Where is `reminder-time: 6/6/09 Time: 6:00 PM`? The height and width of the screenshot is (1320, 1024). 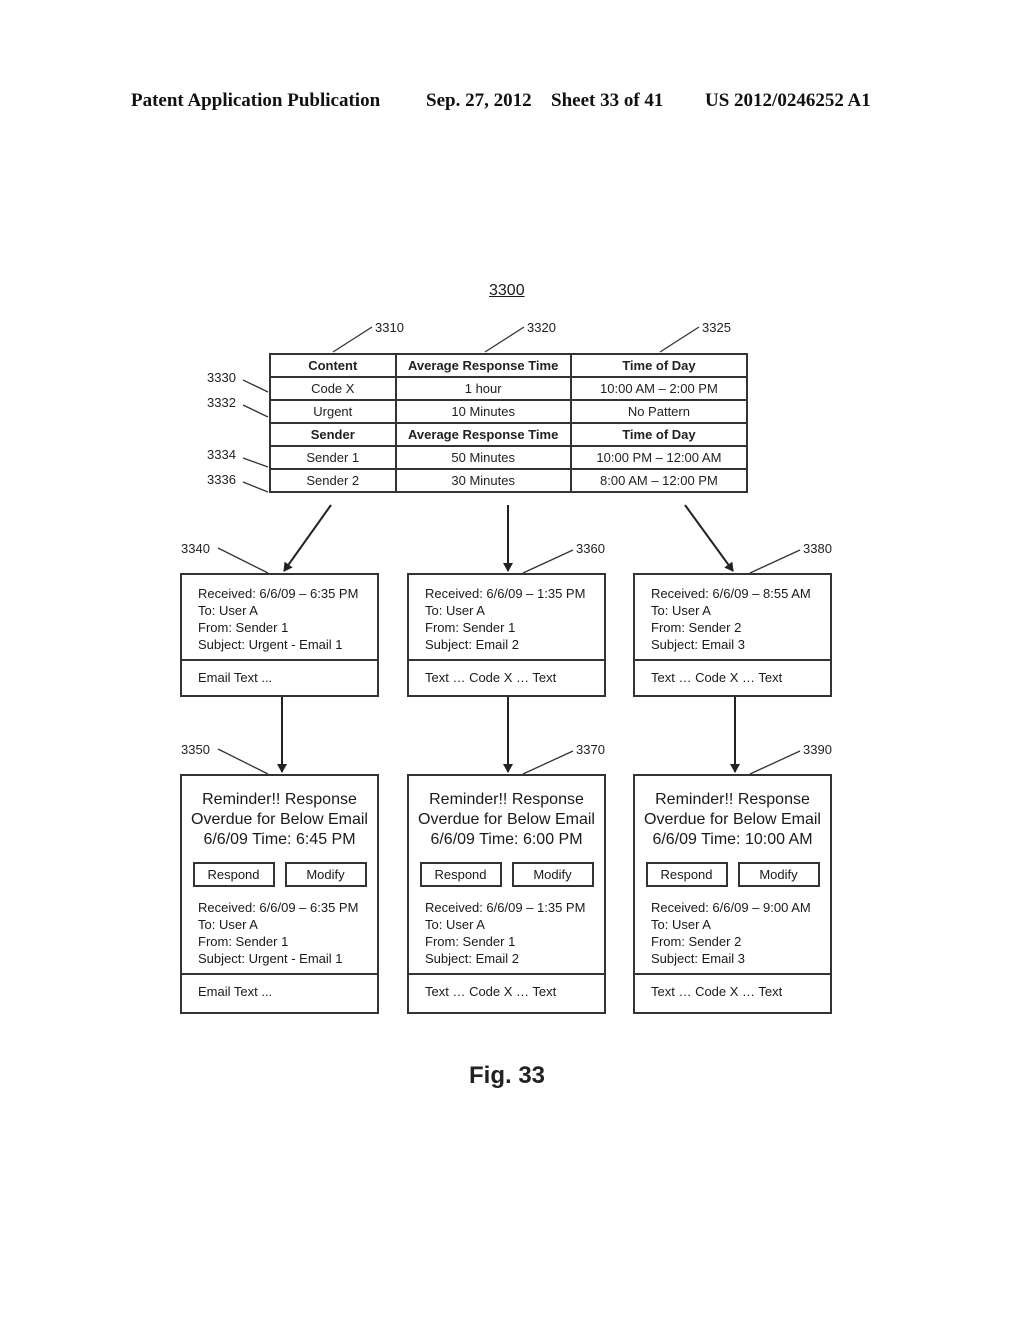
reminder-time: 6/6/09 Time: 6:00 PM is located at coordinates (506, 839).